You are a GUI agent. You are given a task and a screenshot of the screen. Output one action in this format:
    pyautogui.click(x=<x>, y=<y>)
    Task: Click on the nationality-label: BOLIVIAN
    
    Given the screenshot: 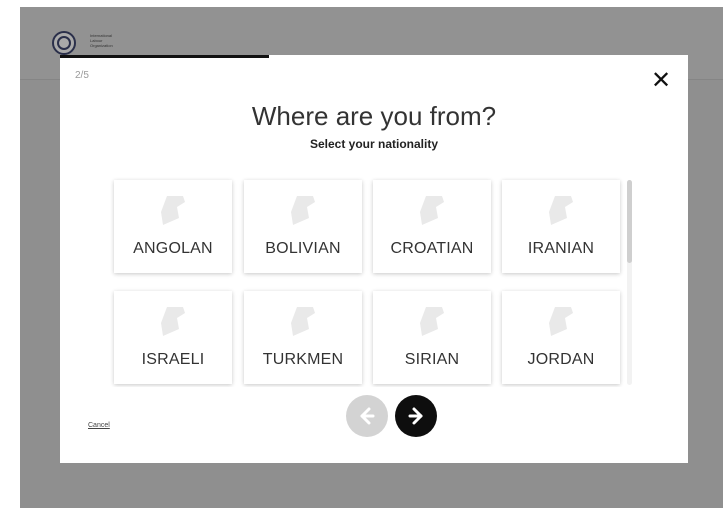 What is the action you would take?
    pyautogui.click(x=303, y=248)
    